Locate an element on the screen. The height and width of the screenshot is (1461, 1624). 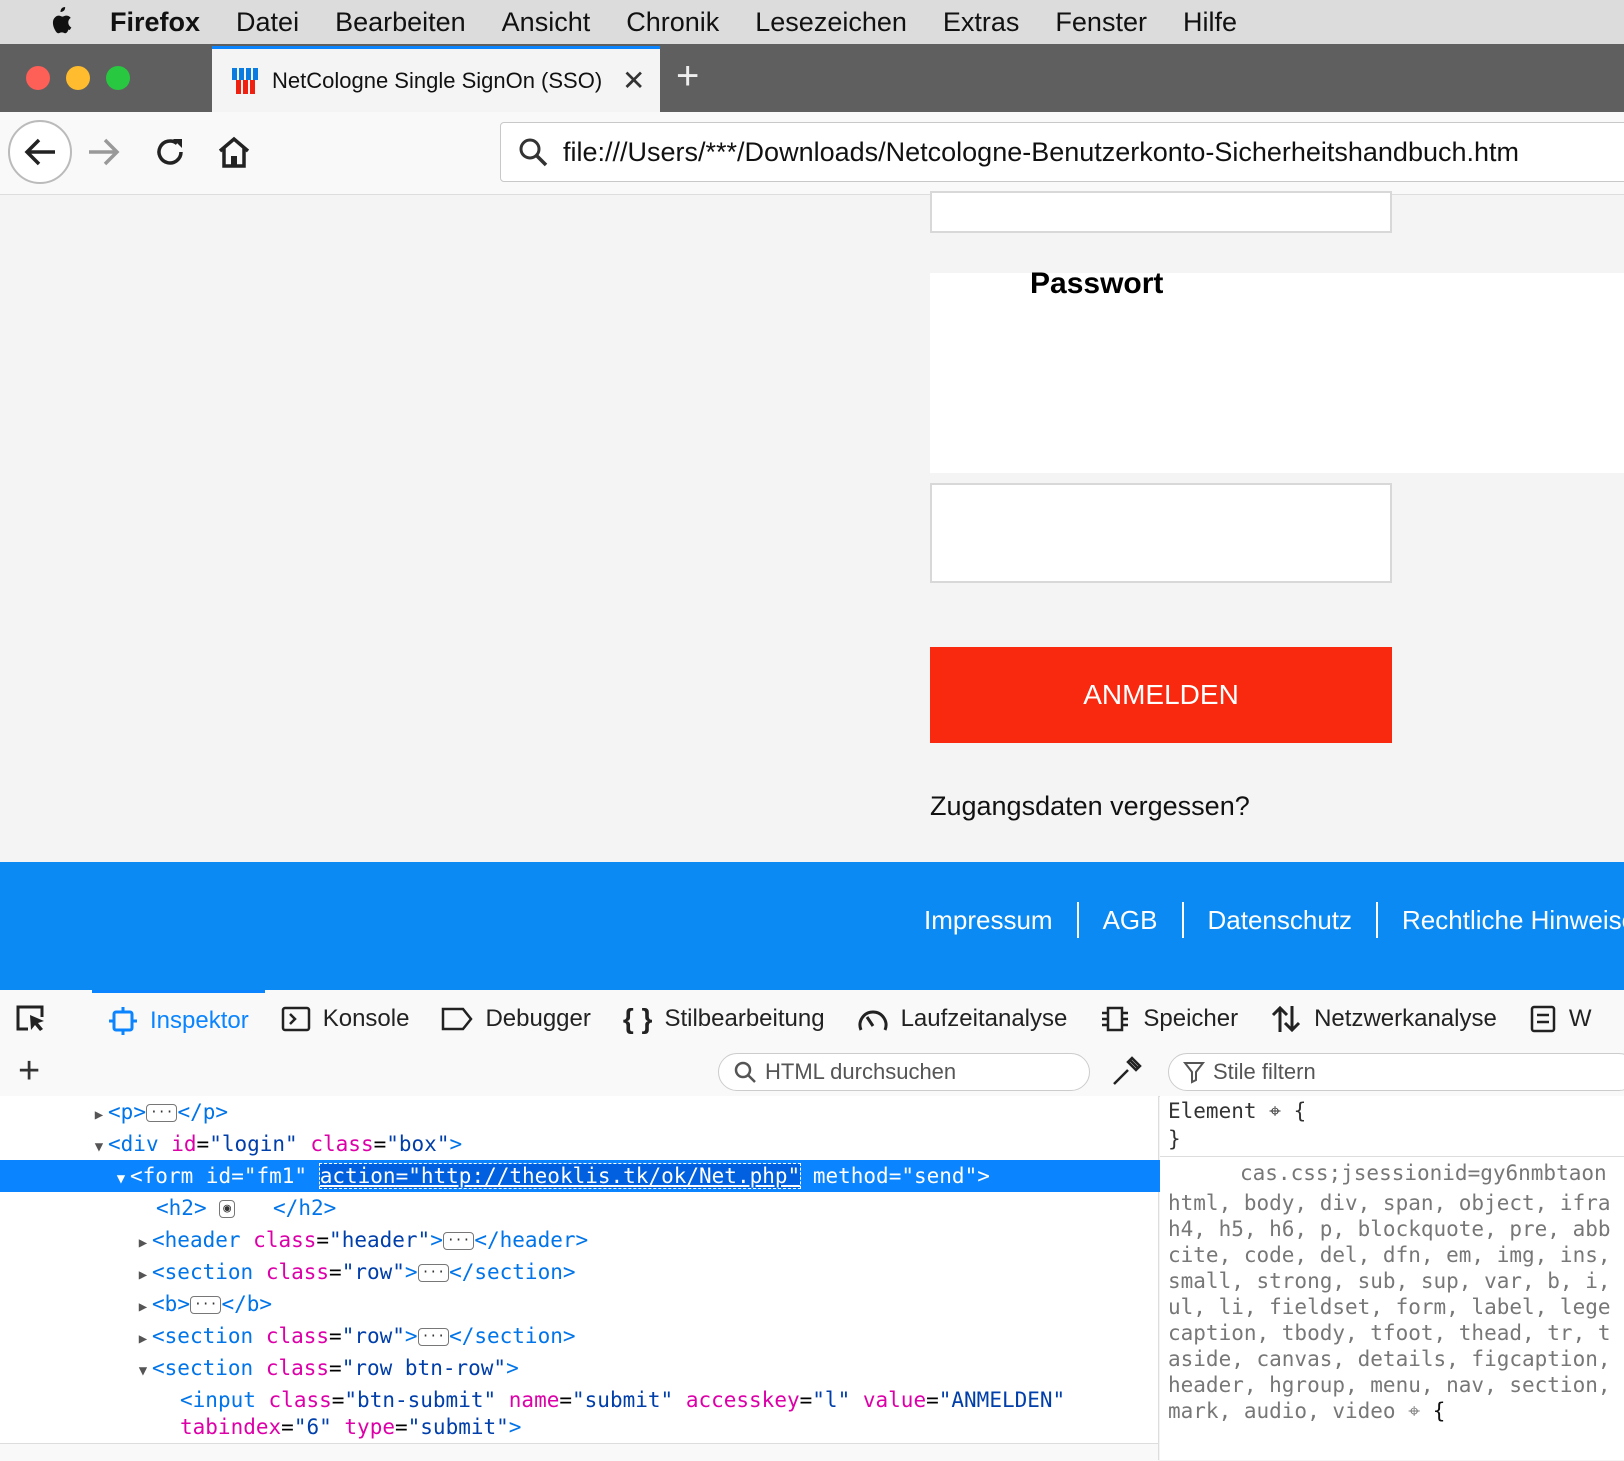
tab-label: Netzwerkanalyse is located at coordinates (1405, 1018).